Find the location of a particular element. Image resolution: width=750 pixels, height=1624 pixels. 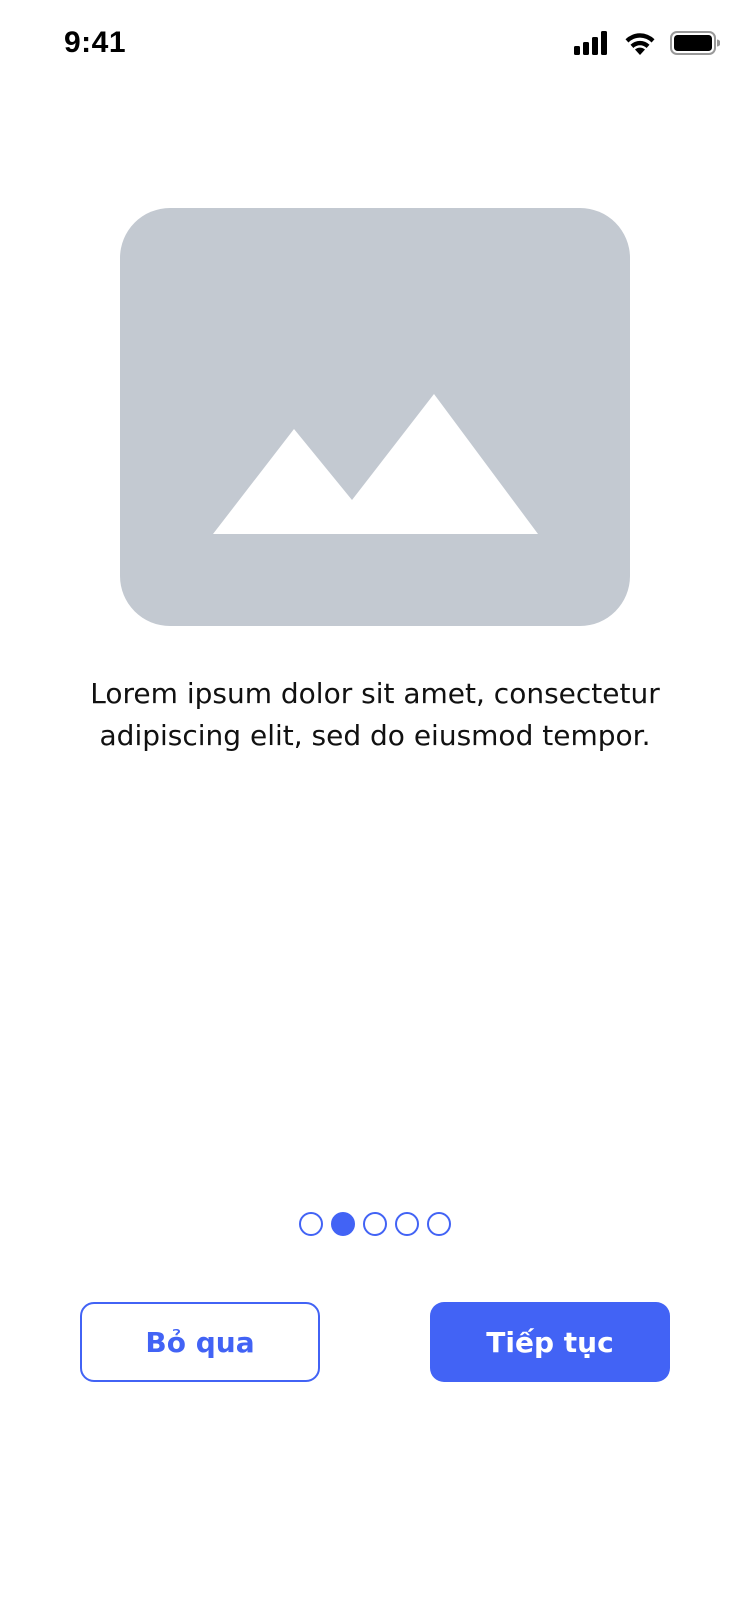

skip-button: Bỏ qua is located at coordinates (200, 1342).